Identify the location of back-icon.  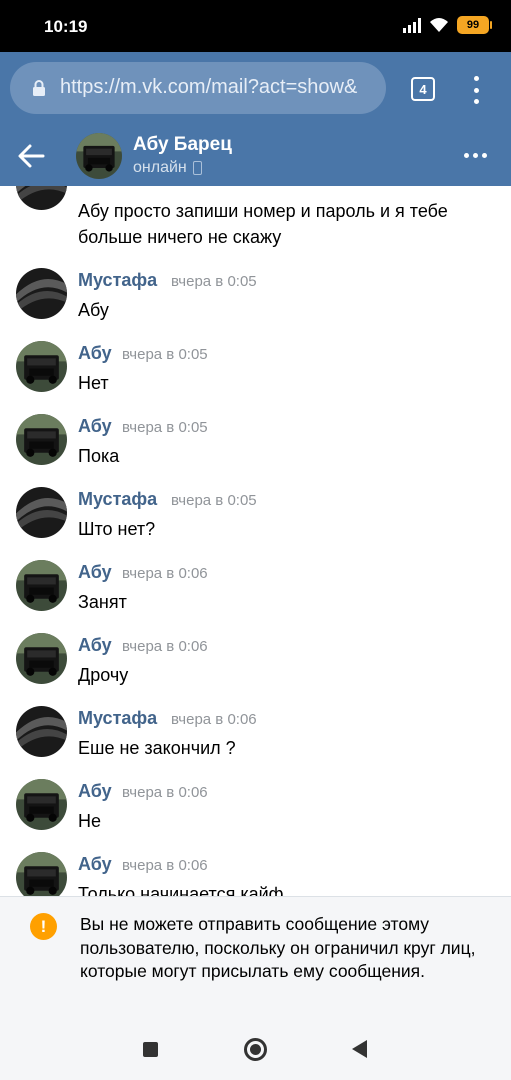
(359, 1049).